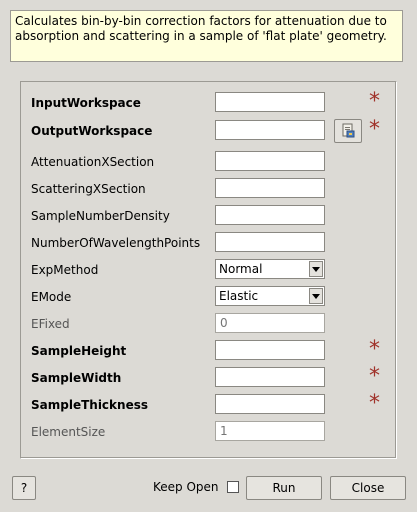 Image resolution: width=417 pixels, height=512 pixels. Describe the element at coordinates (284, 488) in the screenshot. I see `run-button: Run` at that location.